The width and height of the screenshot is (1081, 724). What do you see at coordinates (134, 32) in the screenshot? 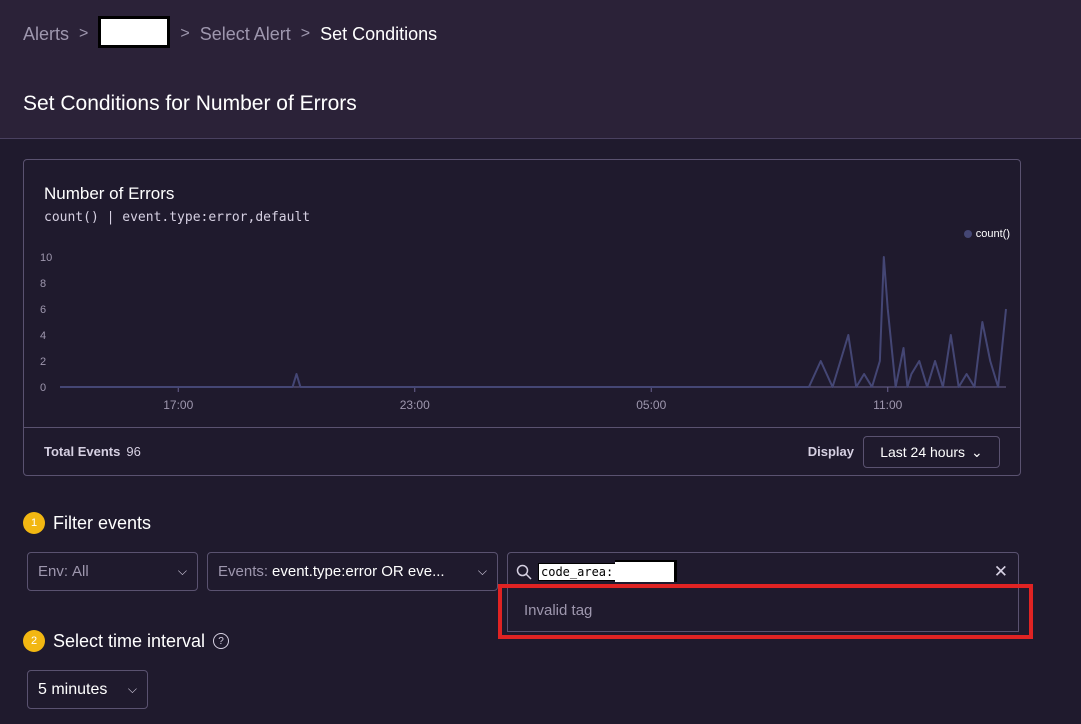
I see `redacted-project` at bounding box center [134, 32].